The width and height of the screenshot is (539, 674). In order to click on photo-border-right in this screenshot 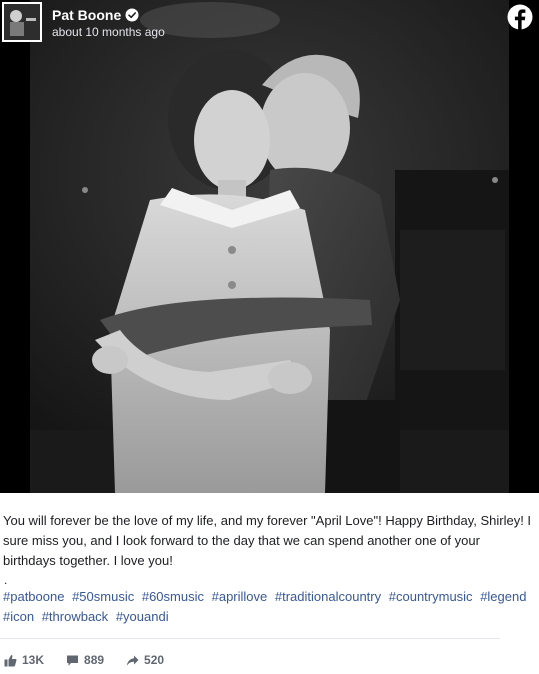, I will do `click(524, 246)`.